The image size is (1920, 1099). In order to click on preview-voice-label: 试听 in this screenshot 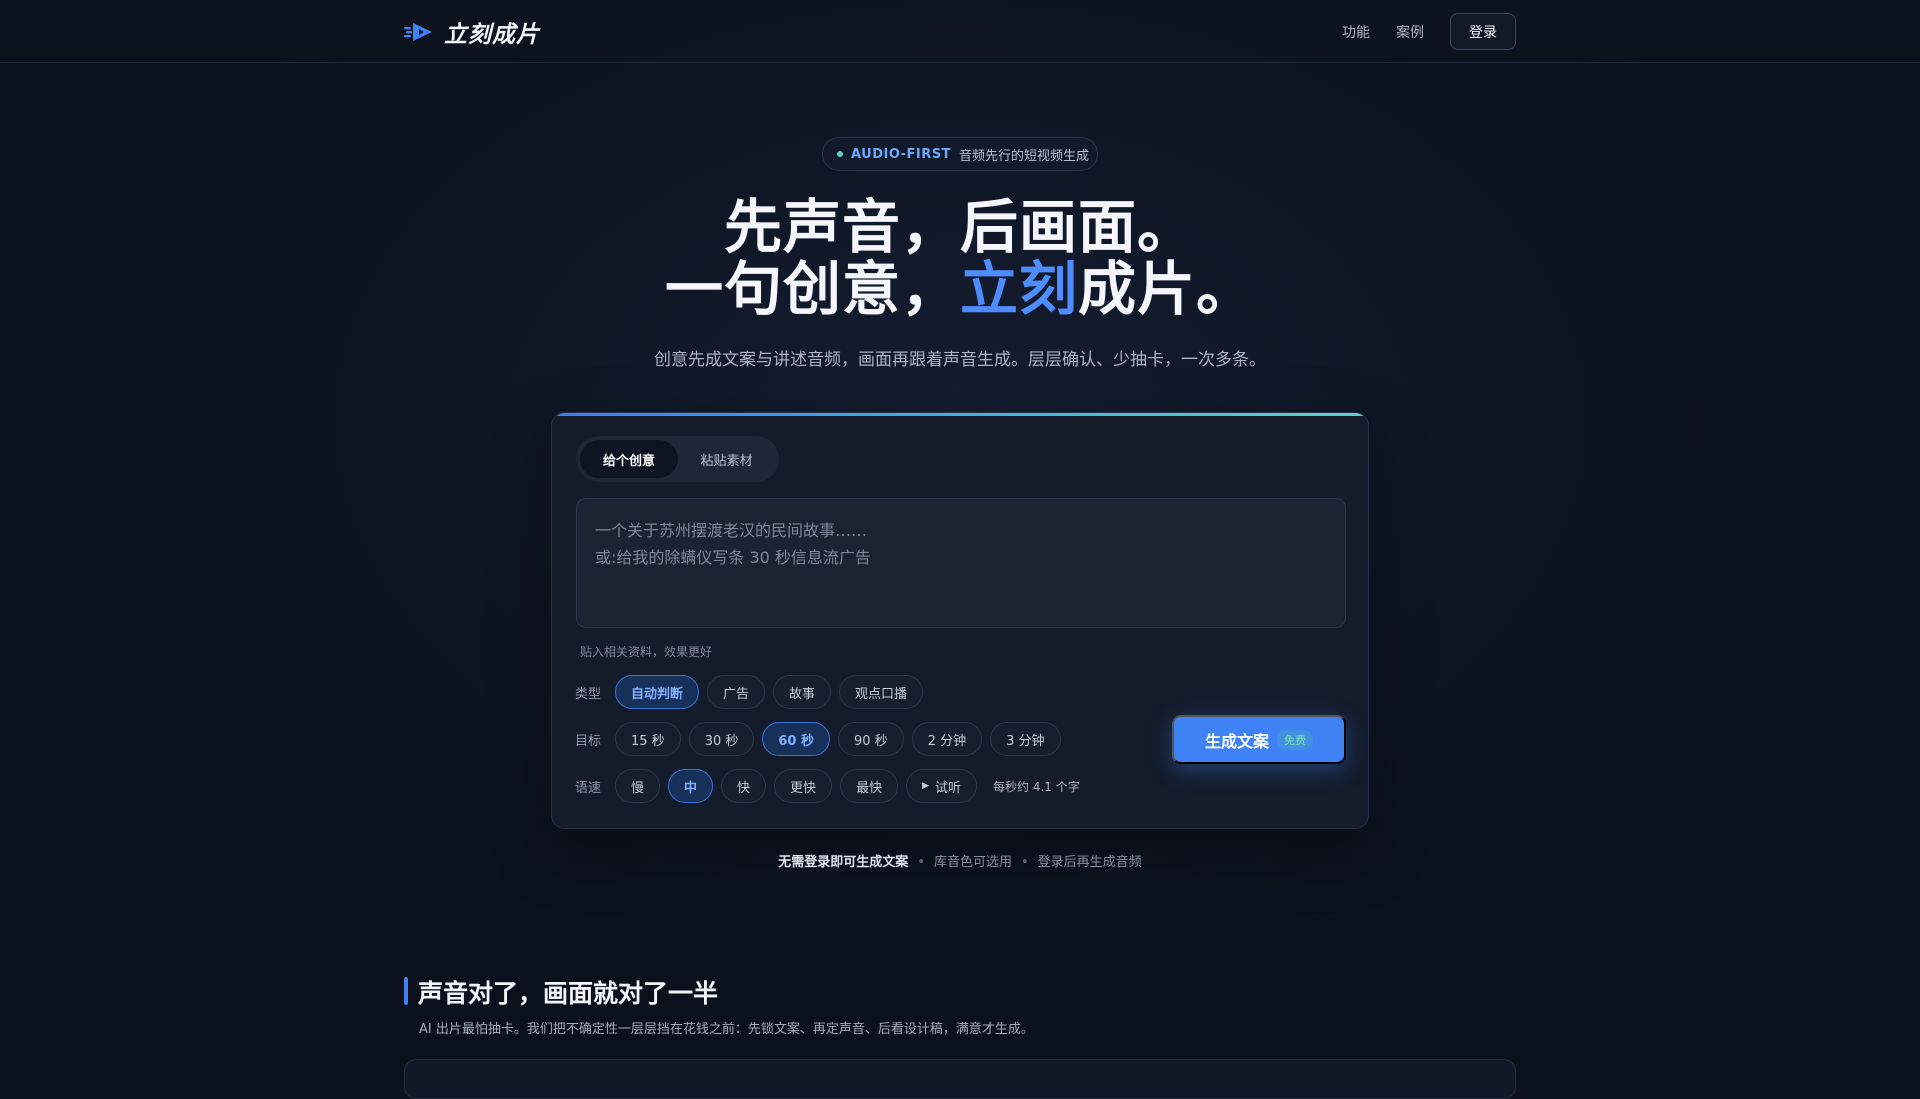, I will do `click(948, 788)`.